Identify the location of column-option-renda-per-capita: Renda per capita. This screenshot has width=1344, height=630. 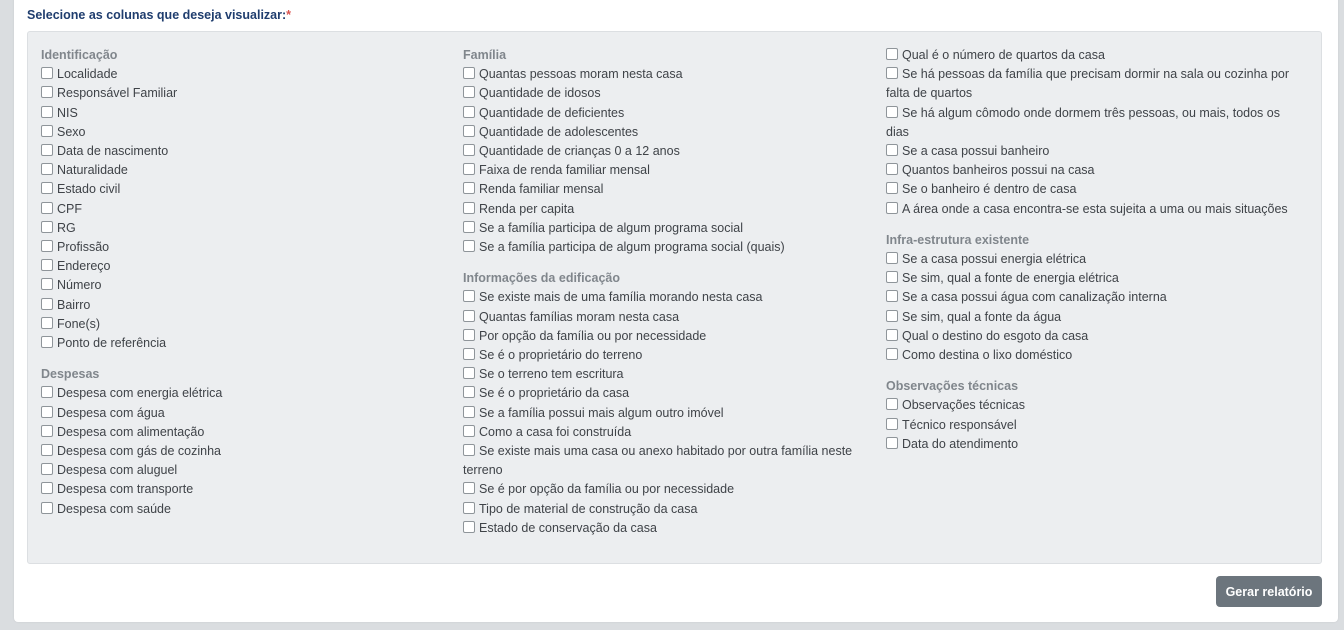
(668, 209).